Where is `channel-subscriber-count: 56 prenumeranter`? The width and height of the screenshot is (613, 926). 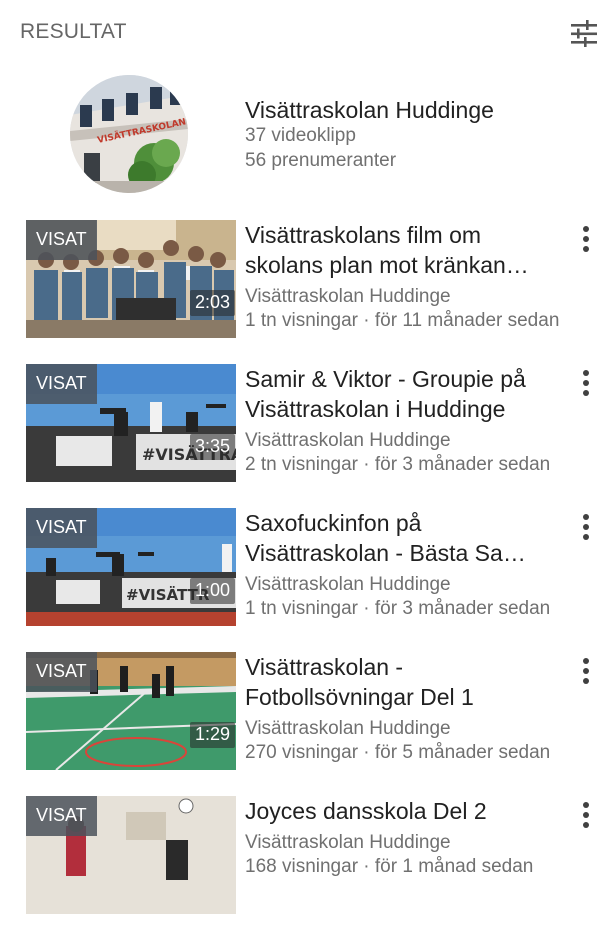
channel-subscriber-count: 56 prenumeranter is located at coordinates (321, 160).